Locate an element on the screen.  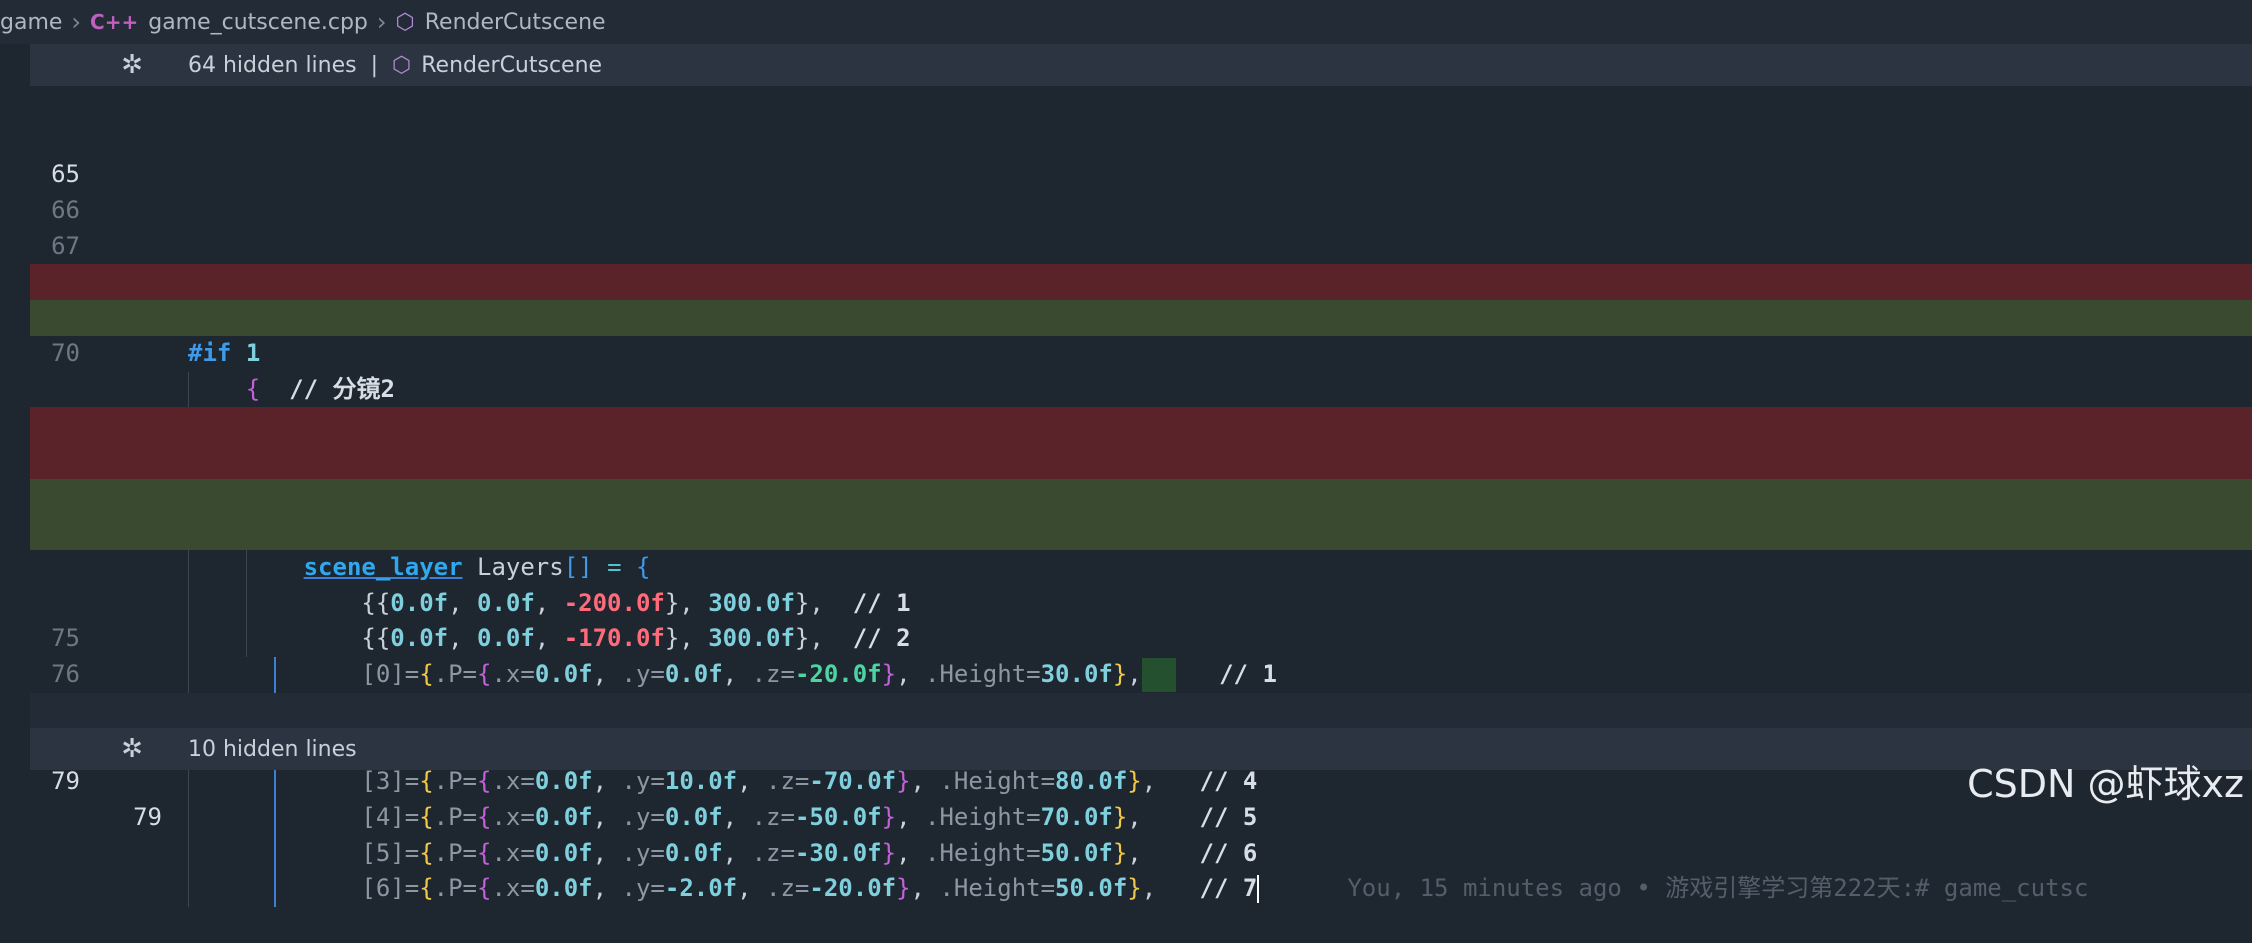
hidden-lines-fold-bottom: ✲ 10 hidden lines is located at coordinates (1141, 749).